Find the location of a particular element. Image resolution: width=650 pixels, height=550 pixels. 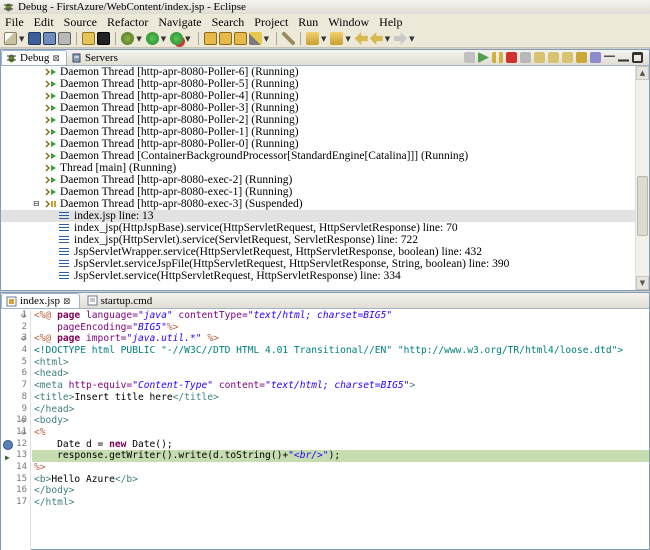

code-line: </body> is located at coordinates (340, 491).